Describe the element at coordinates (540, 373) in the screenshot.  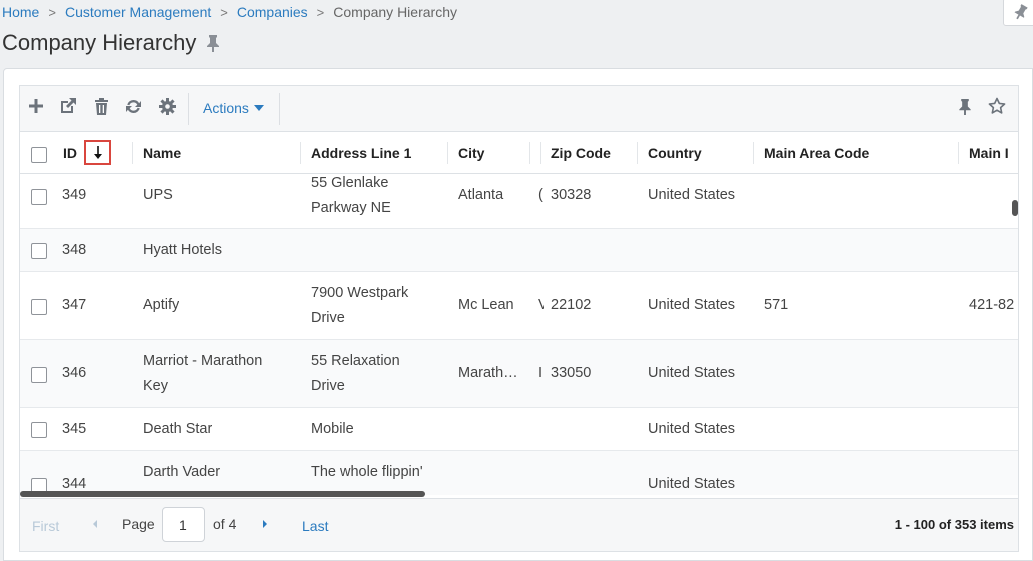
I see `cell-state: I` at that location.